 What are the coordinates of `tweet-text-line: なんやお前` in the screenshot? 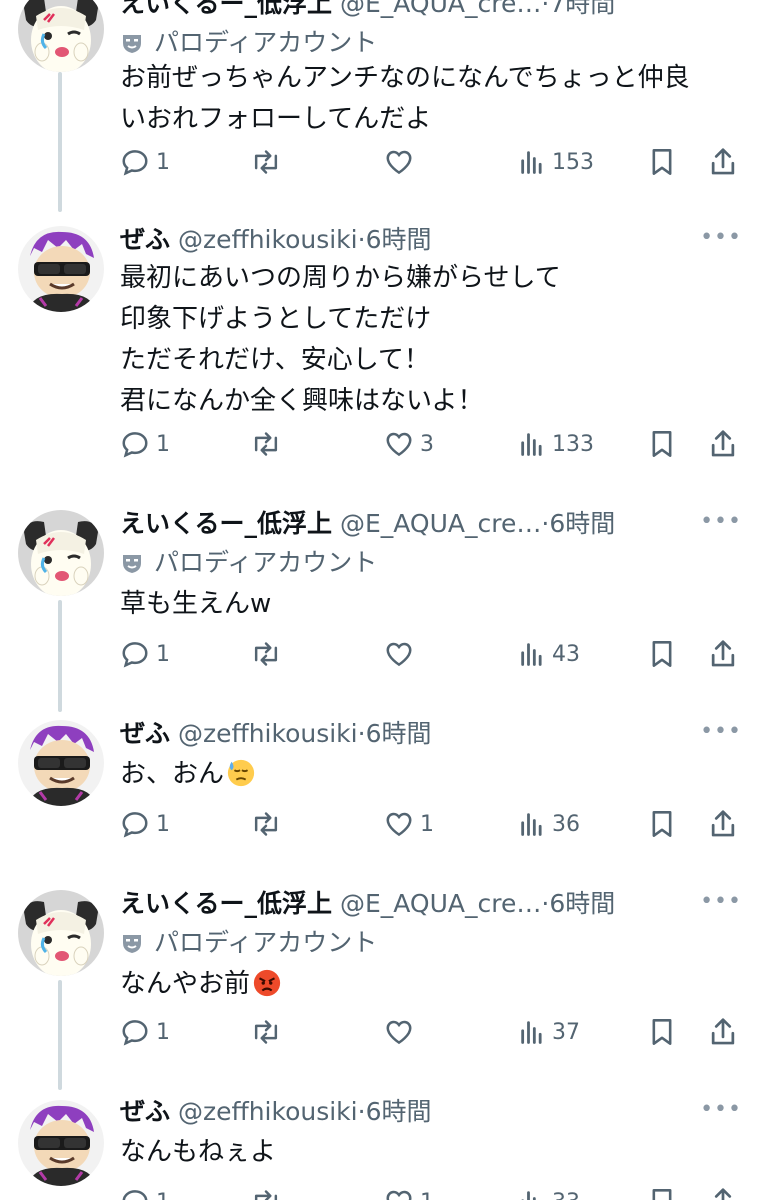 It's located at (431, 984).